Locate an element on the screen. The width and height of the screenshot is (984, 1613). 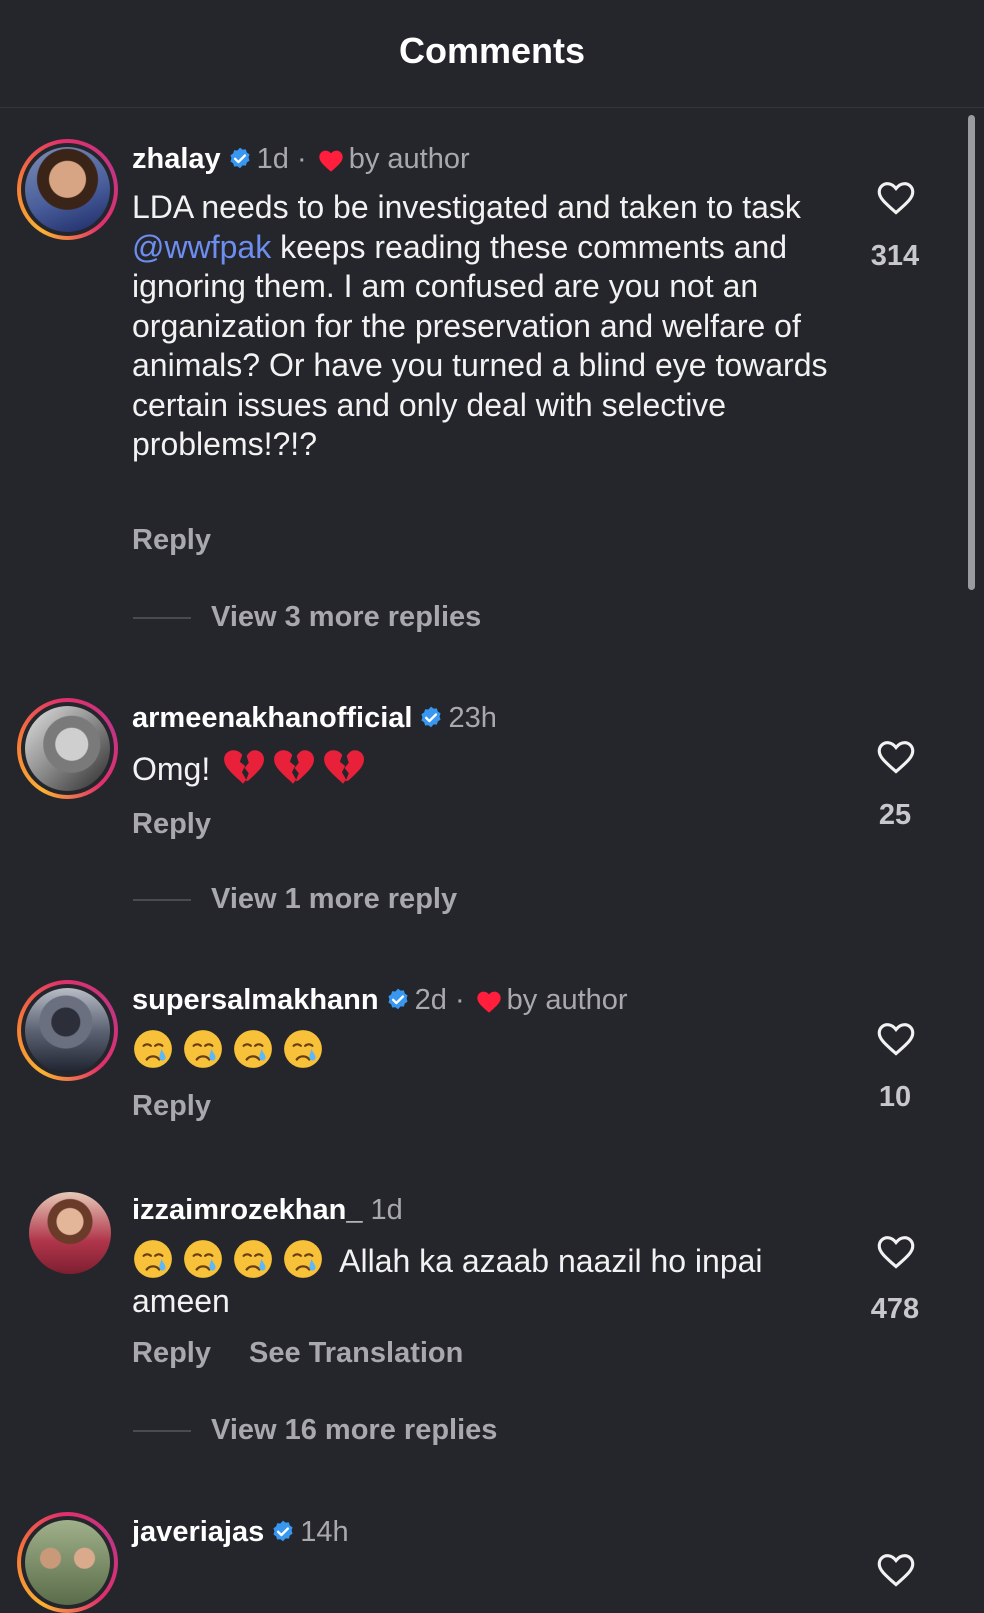
page-title: Comments is located at coordinates (492, 50).